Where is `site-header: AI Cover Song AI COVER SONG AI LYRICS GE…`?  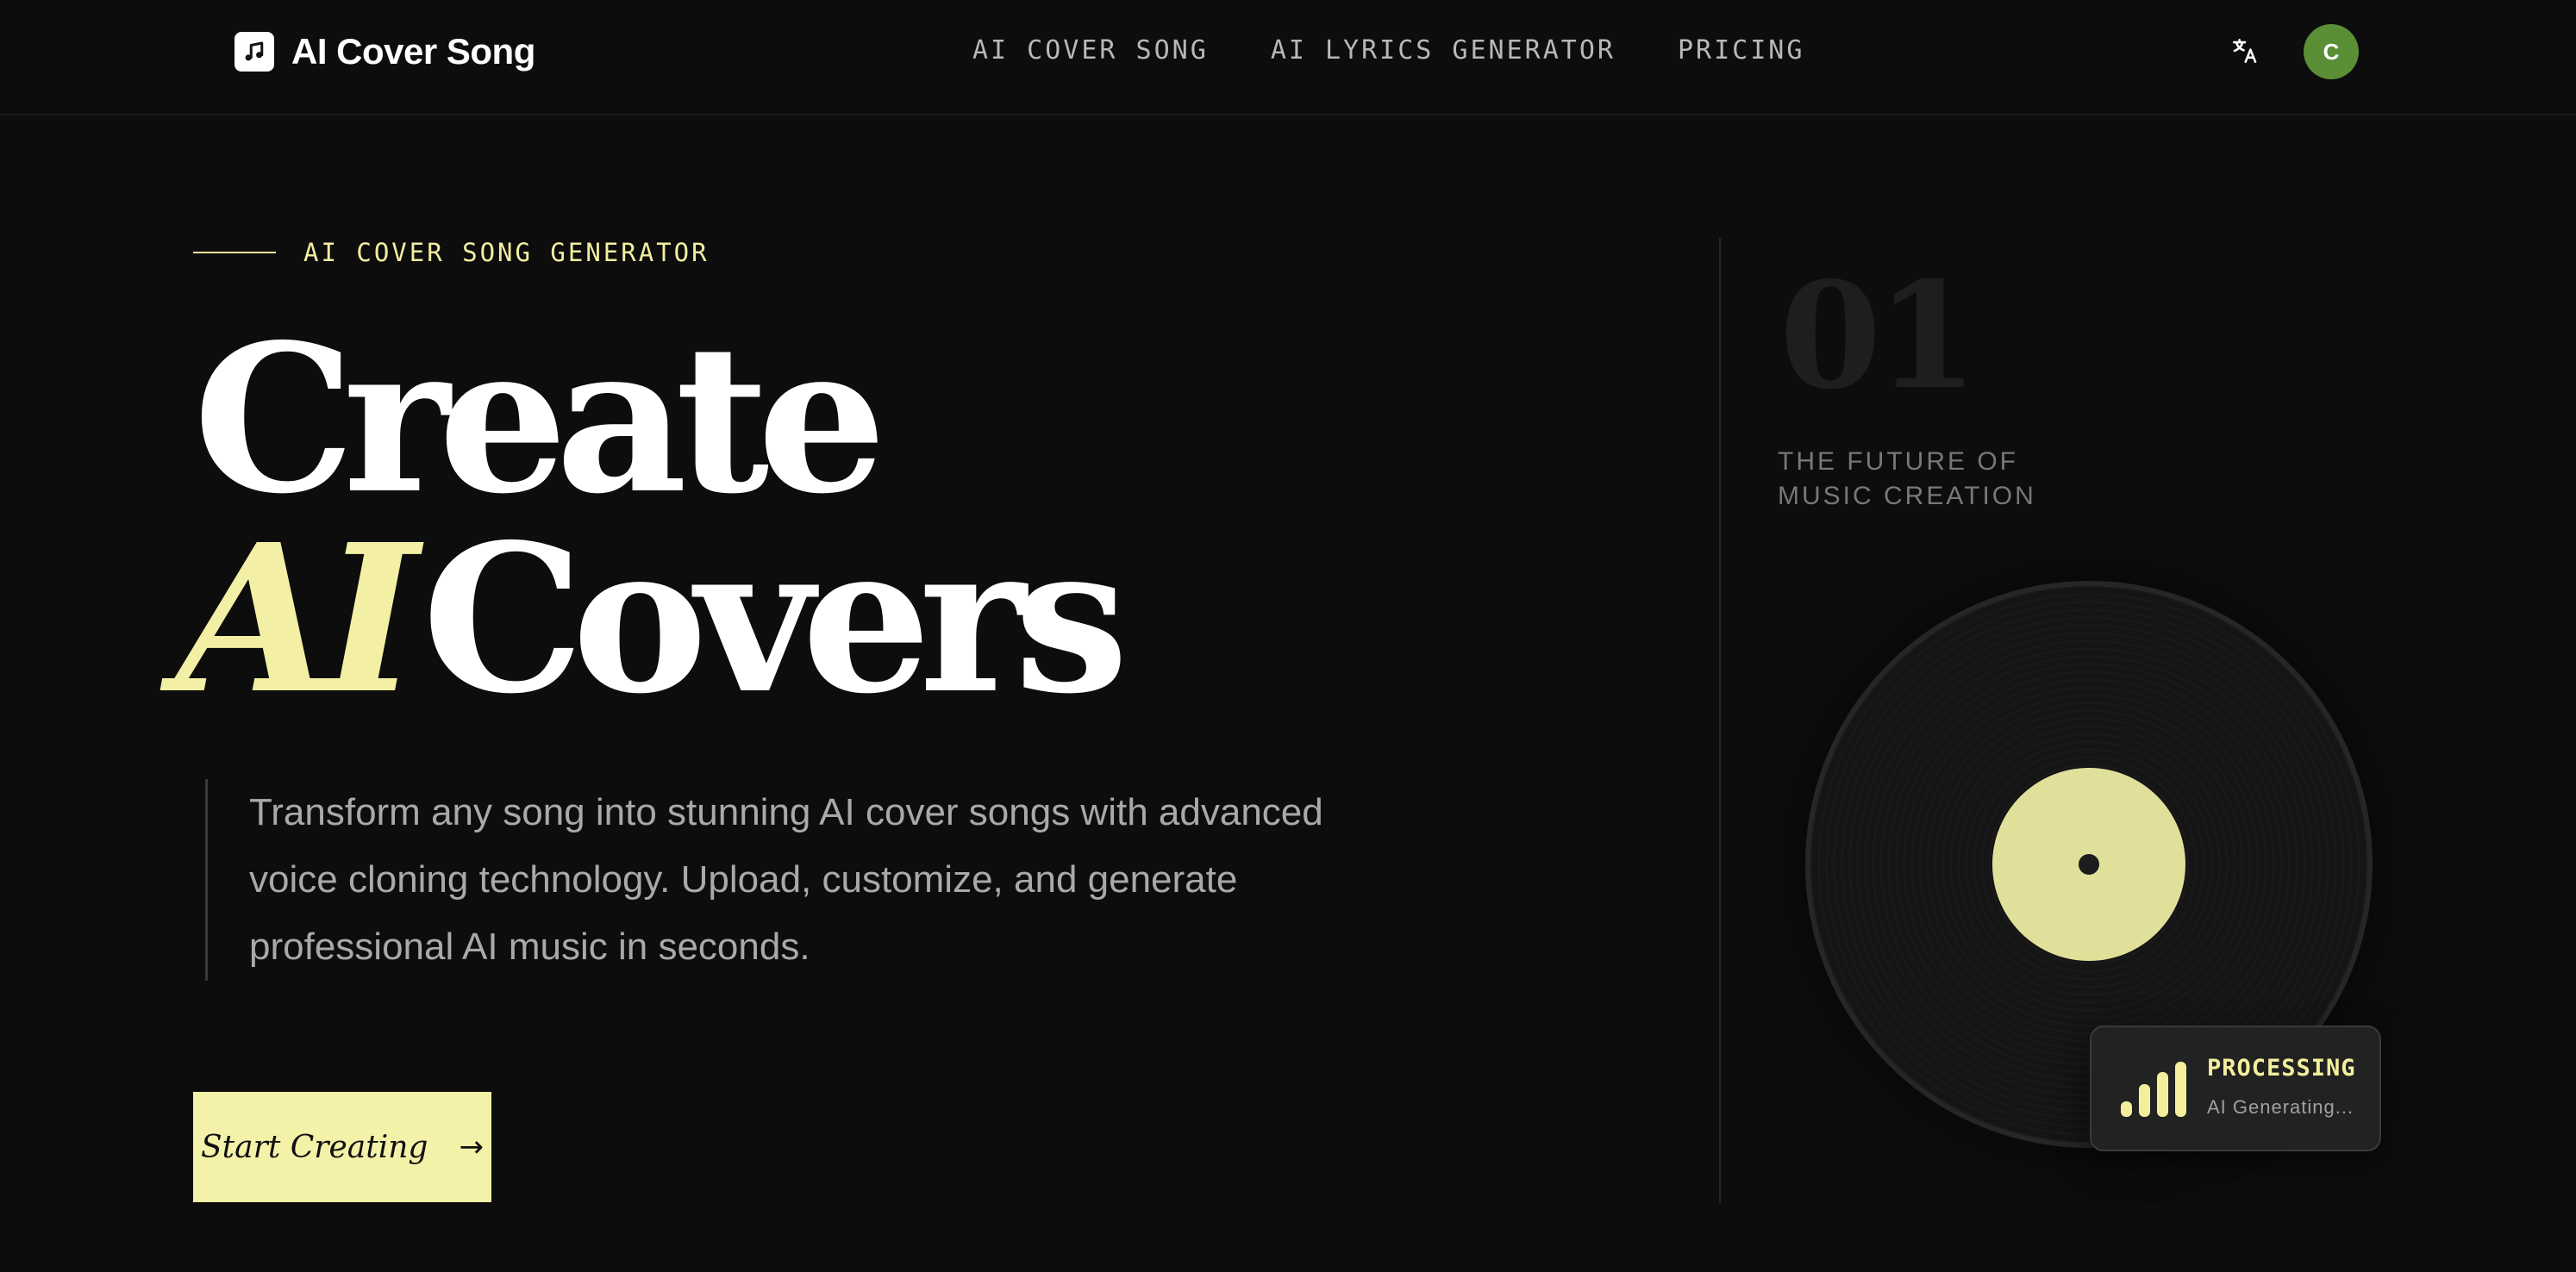 site-header: AI Cover Song AI COVER SONG AI LYRICS GE… is located at coordinates (1288, 58).